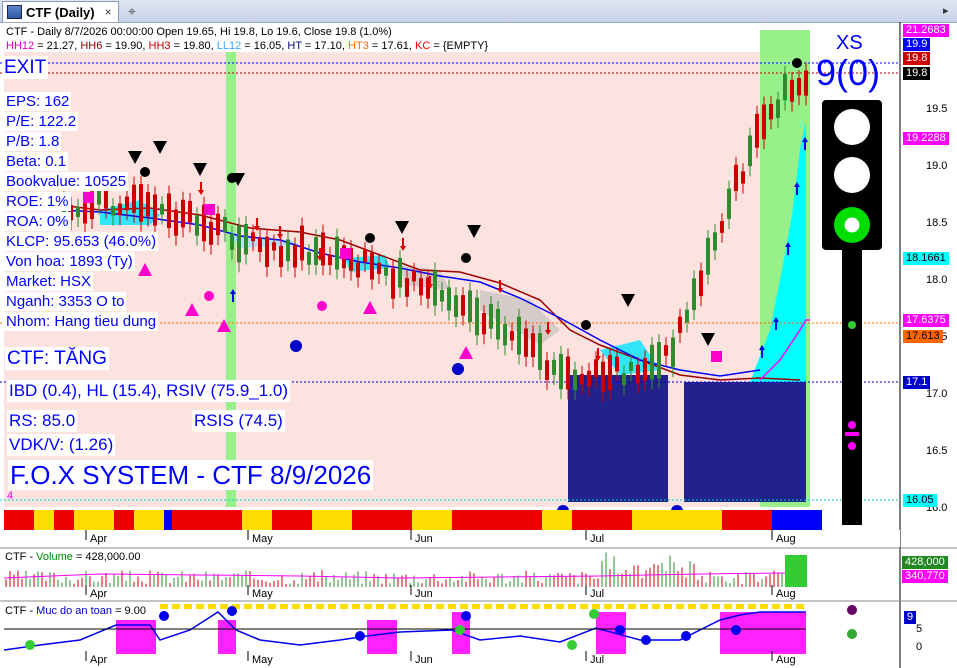  Describe the element at coordinates (586, 325) in the screenshot. I see `zero-marker-icon` at that location.